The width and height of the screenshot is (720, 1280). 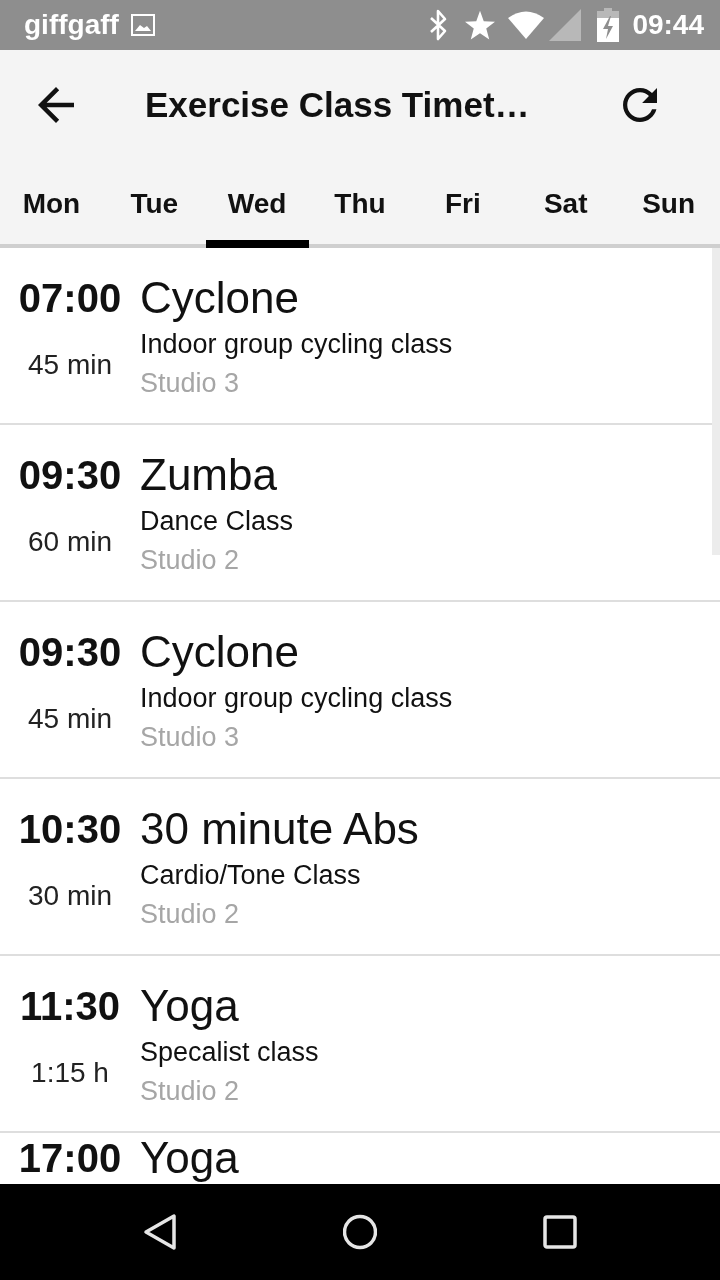 I want to click on star-icon, so click(x=480, y=25).